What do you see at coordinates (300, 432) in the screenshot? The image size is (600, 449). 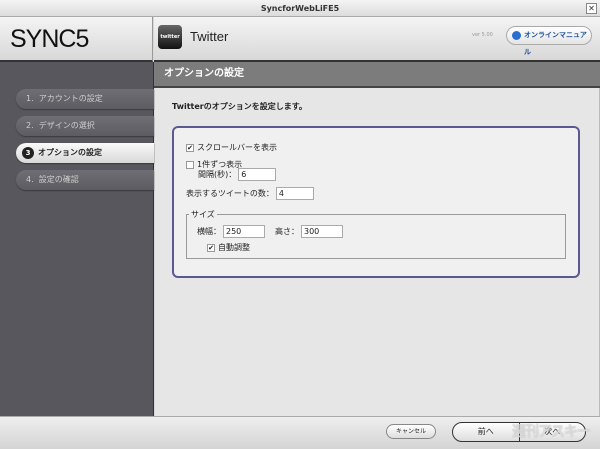 I see `footer: キャンセル 前へ 次へ 週刊アスキー` at bounding box center [300, 432].